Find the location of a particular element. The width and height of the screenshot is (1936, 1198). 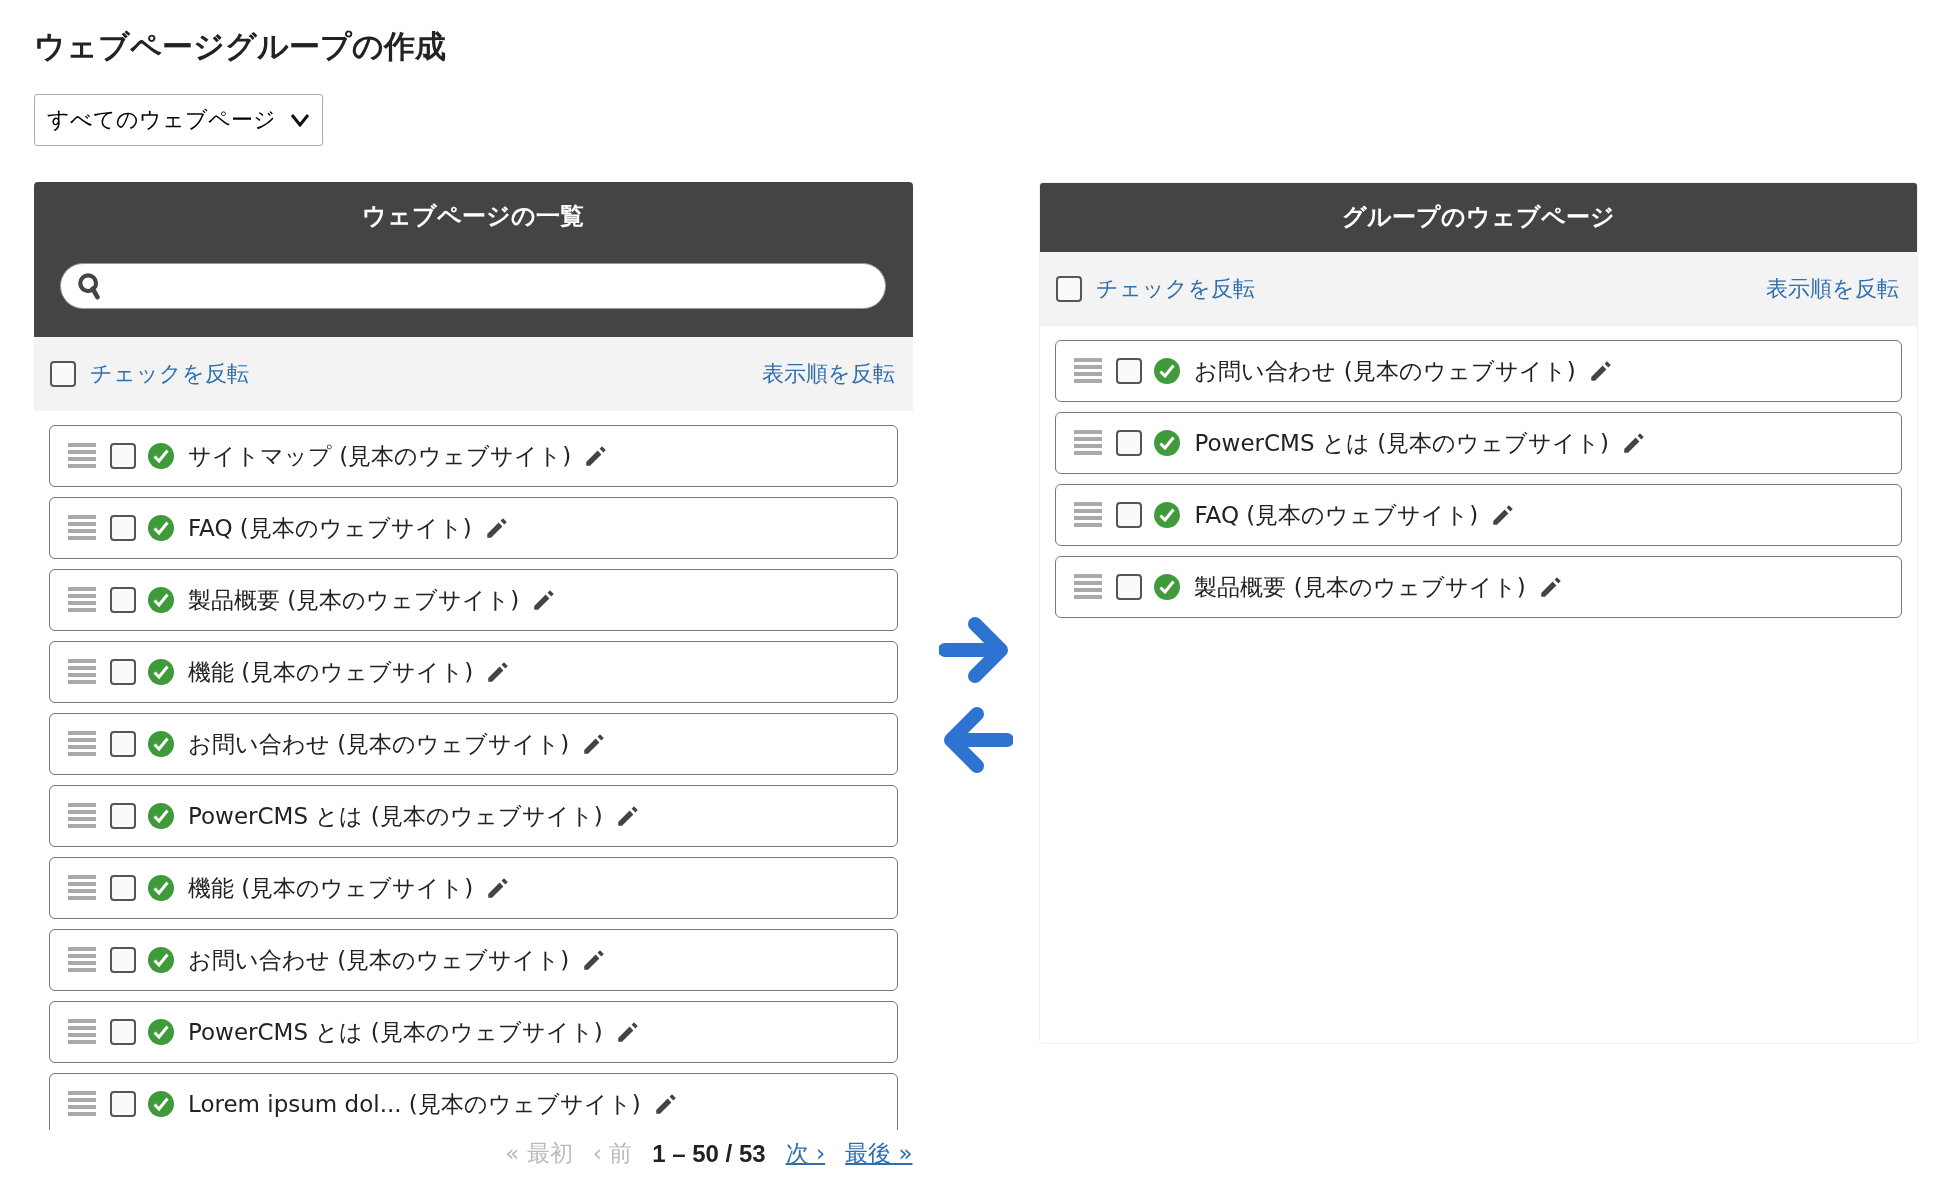

search-field is located at coordinates (473, 286).